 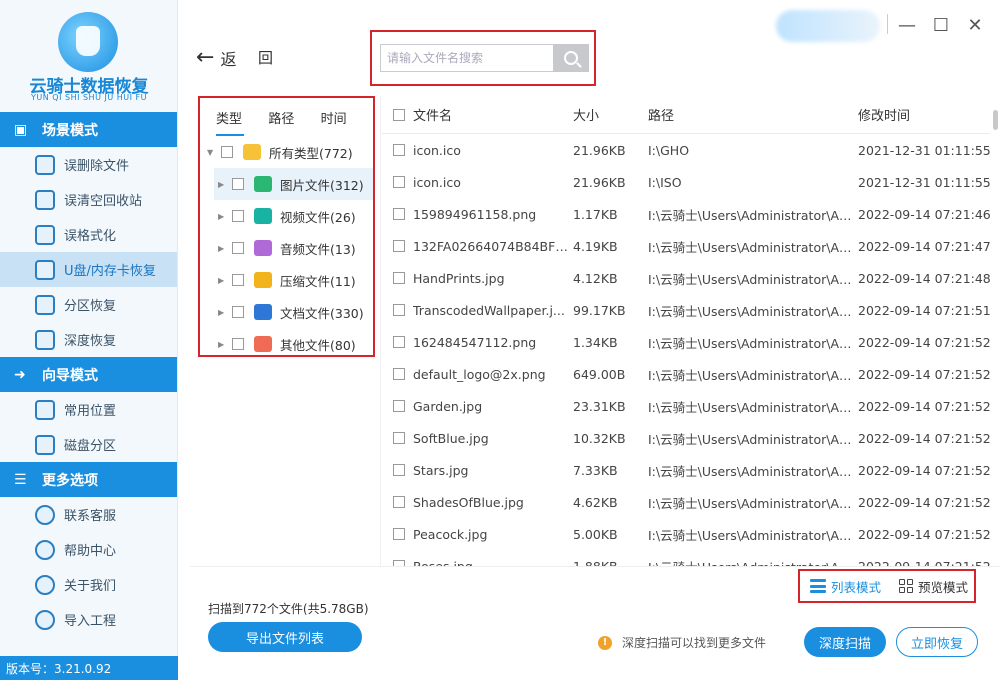 What do you see at coordinates (347, 117) in the screenshot?
I see `category-tab: 时间` at bounding box center [347, 117].